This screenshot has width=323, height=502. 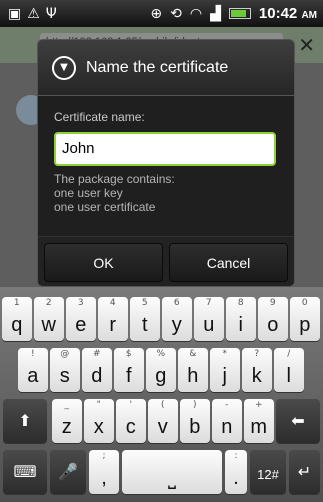 What do you see at coordinates (304, 472) in the screenshot?
I see `enter-key: ↵` at bounding box center [304, 472].